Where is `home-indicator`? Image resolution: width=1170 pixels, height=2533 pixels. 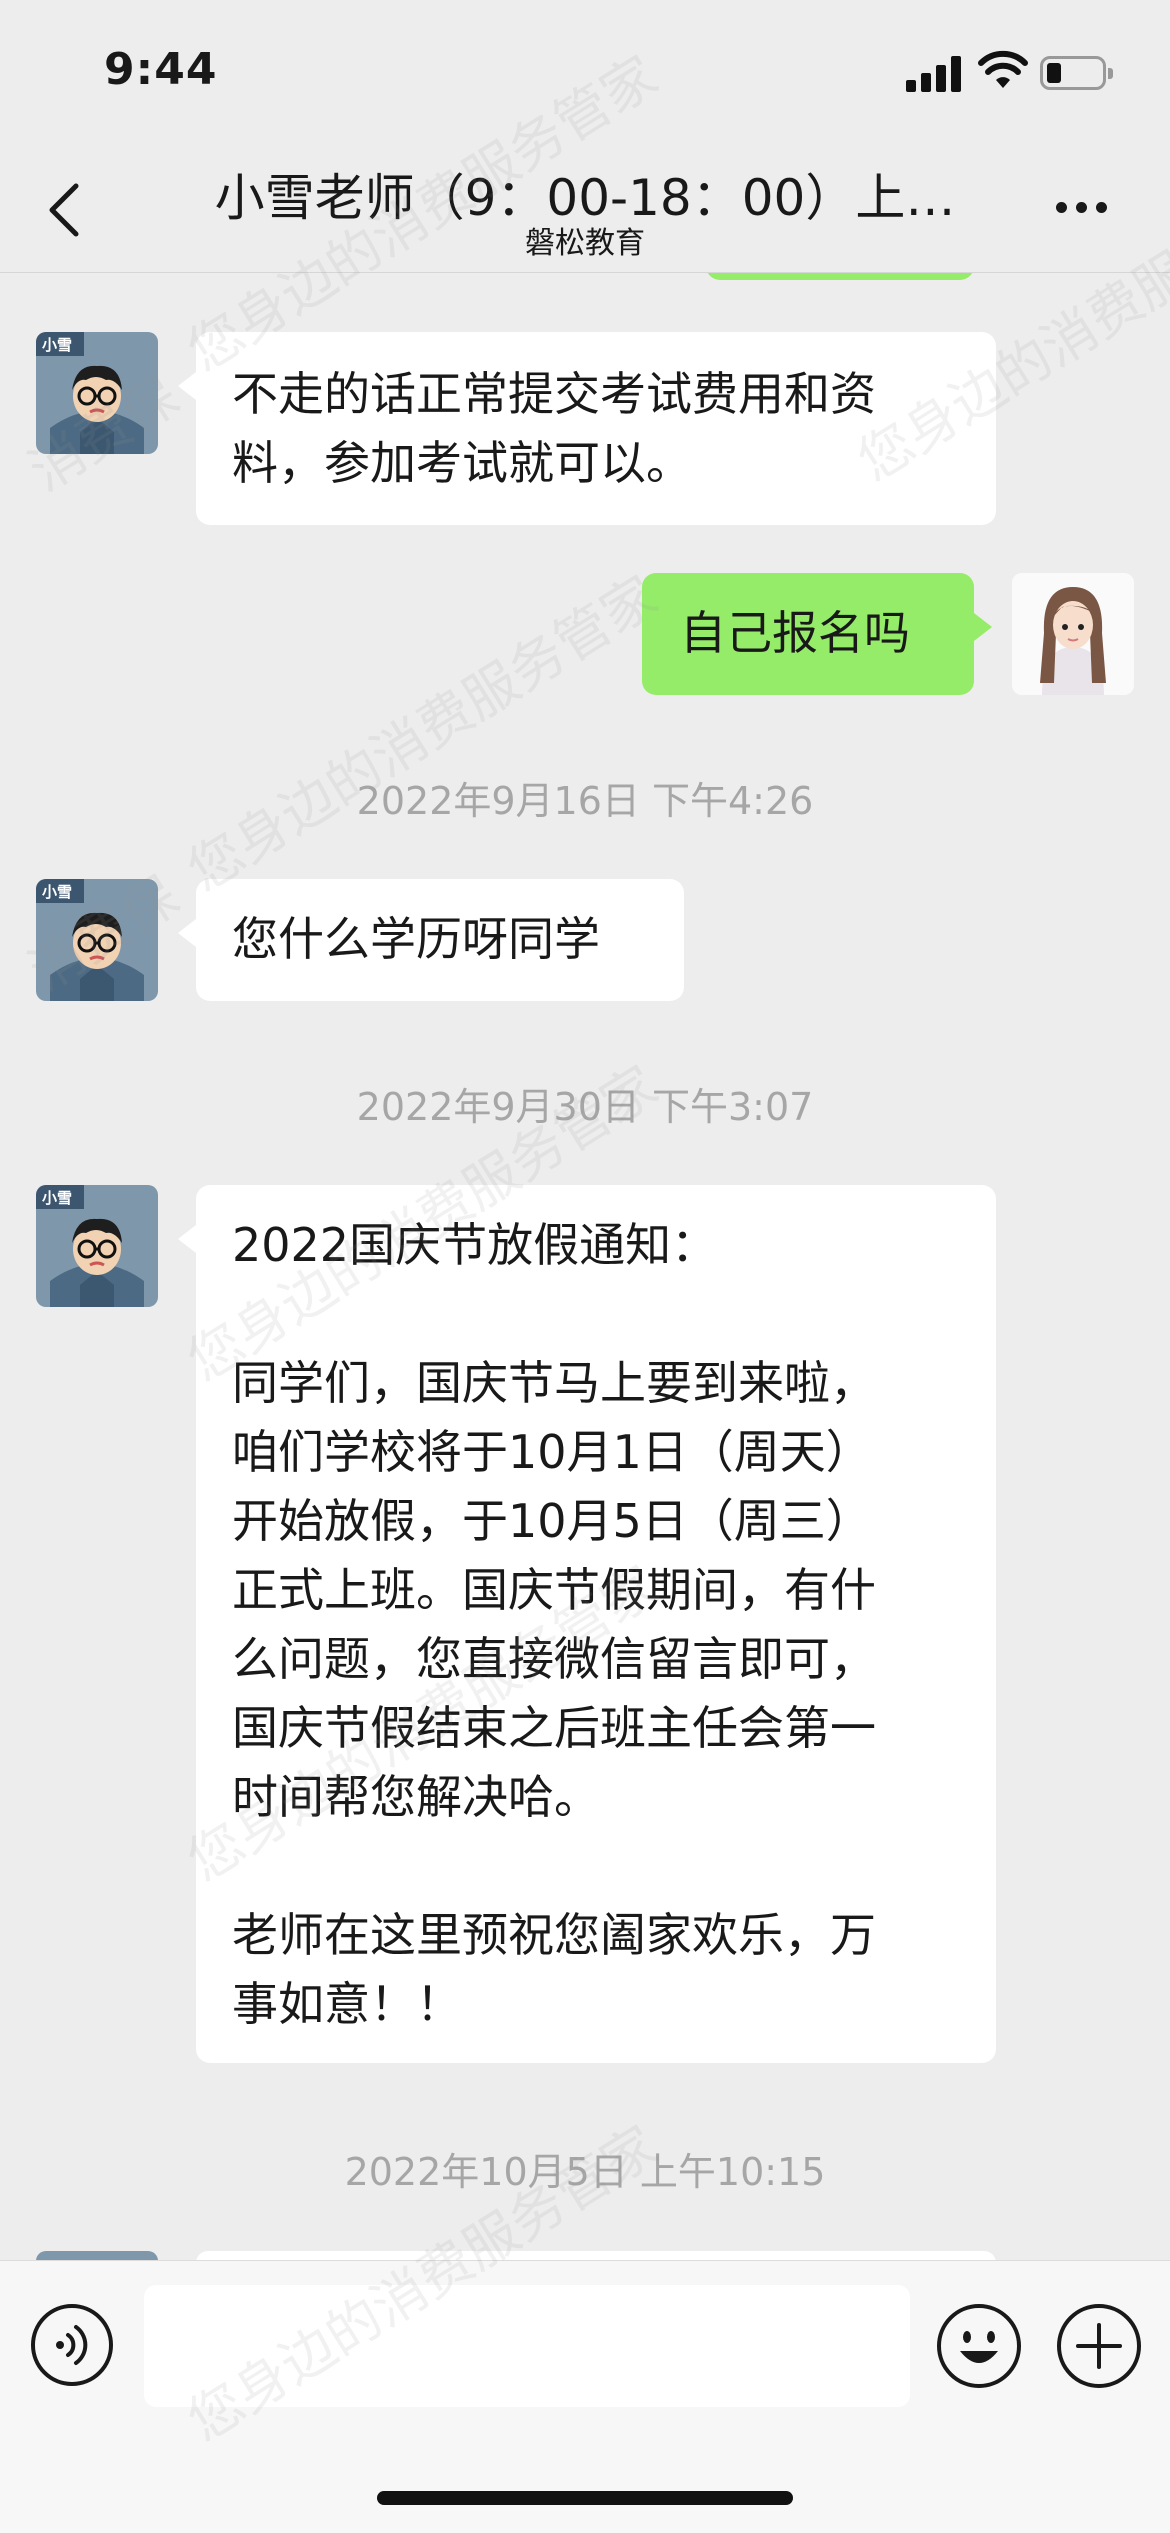 home-indicator is located at coordinates (585, 2498).